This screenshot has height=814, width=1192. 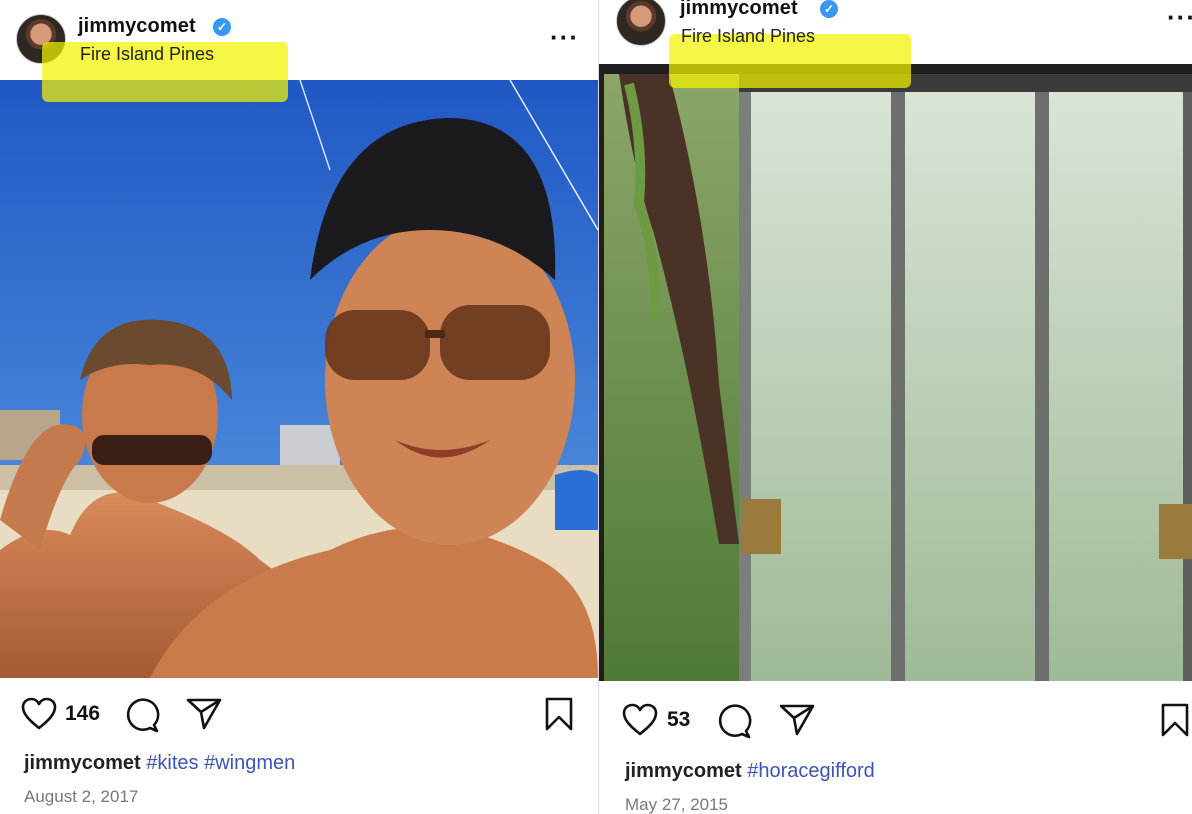 What do you see at coordinates (82, 714) in the screenshot?
I see `like-count: 146` at bounding box center [82, 714].